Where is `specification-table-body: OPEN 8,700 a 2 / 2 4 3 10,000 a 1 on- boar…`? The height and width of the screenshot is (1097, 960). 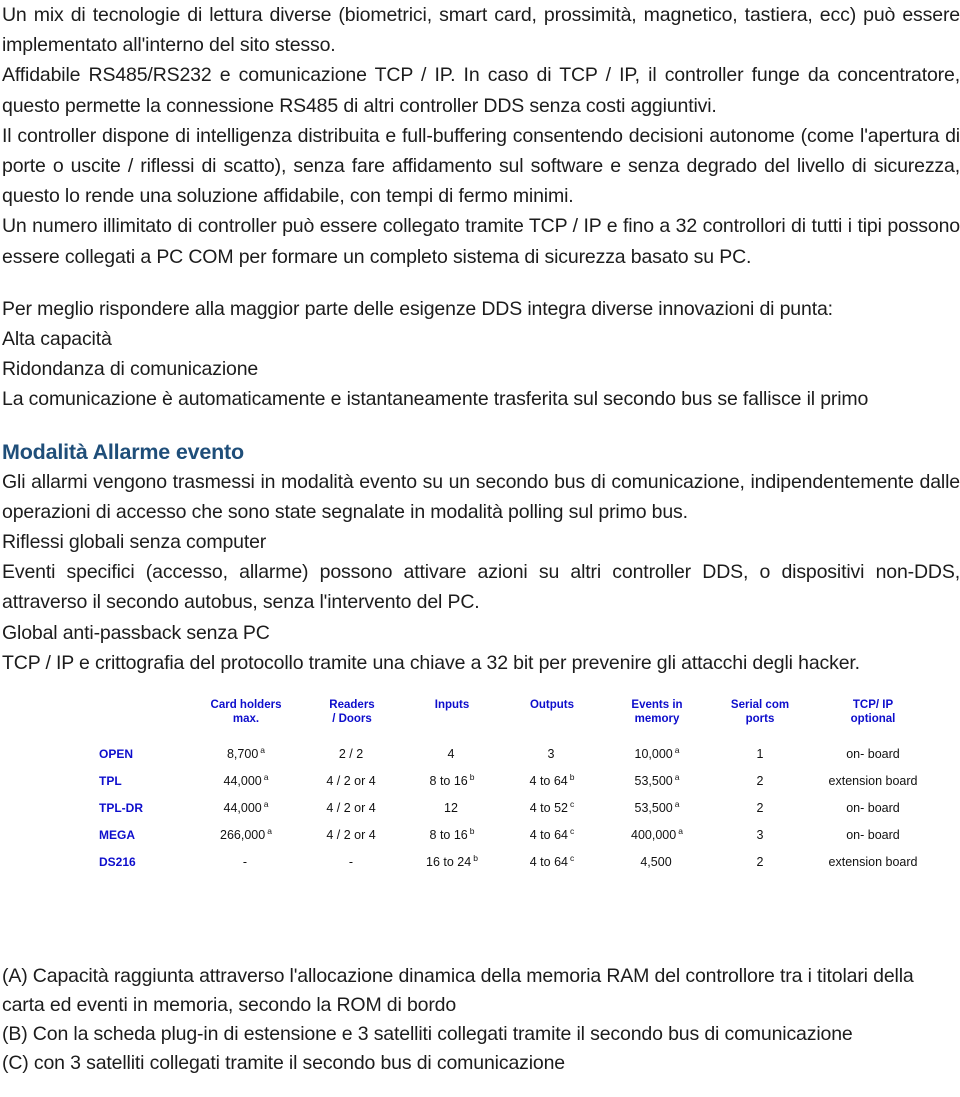
specification-table-body: OPEN 8,700 a 2 / 2 4 3 10,000 a 1 on- boar… is located at coordinates (518, 808).